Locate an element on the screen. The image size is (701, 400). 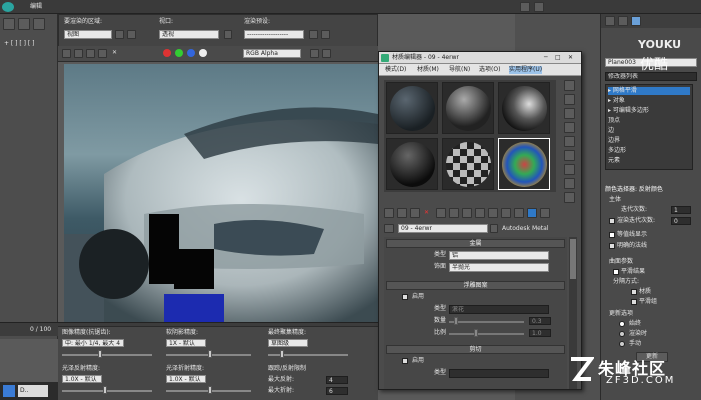
pick-material-icon is located at coordinates (389, 228).